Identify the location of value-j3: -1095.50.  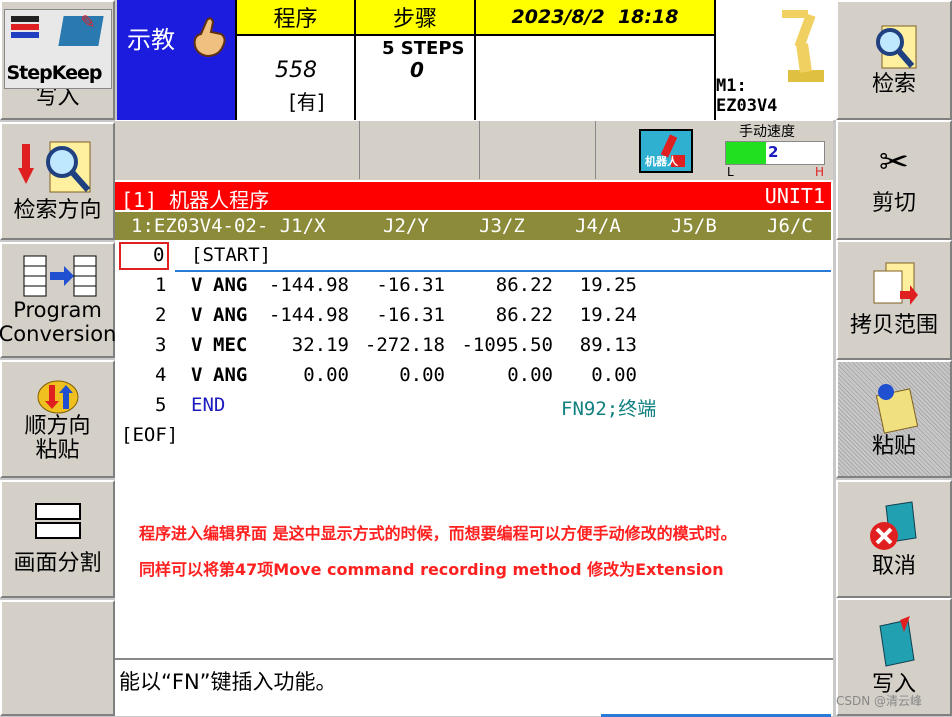
(507, 345).